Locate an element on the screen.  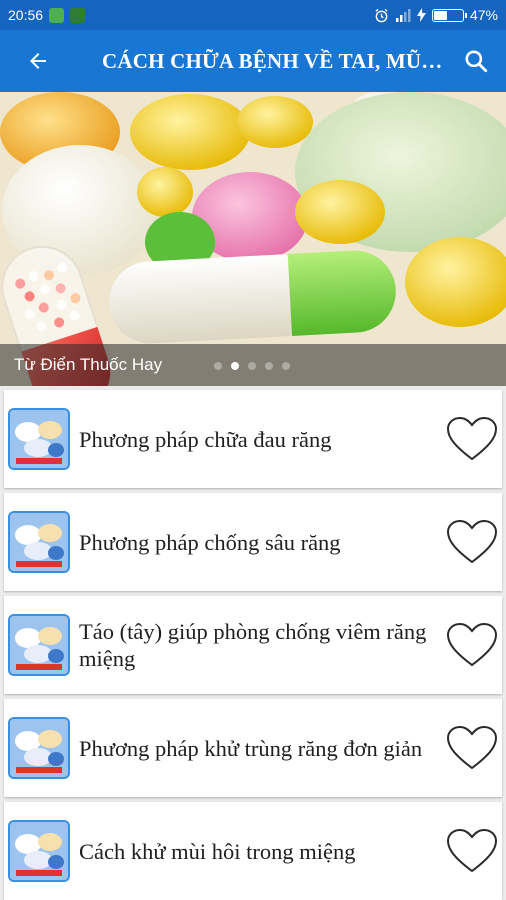
battery-icon is located at coordinates (449, 15).